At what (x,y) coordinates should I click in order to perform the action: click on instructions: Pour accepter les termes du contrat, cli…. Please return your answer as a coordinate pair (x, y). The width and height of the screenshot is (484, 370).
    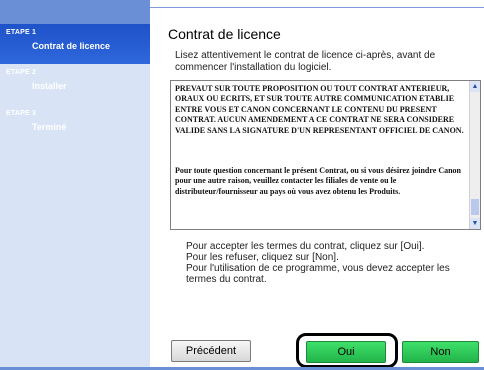
    Looking at the image, I should click on (326, 263).